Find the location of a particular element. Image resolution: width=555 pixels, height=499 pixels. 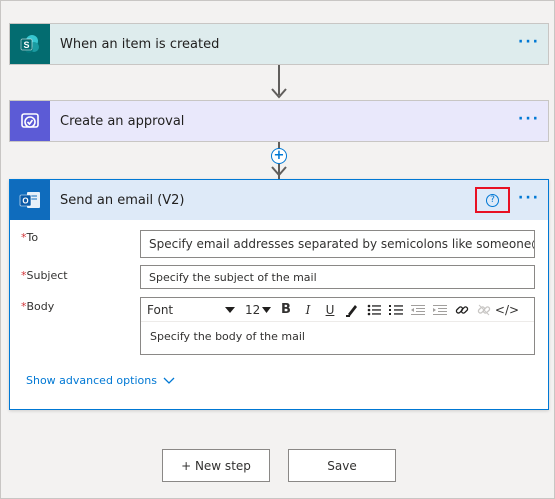

approval-card: Create an approval ··· is located at coordinates (279, 121).